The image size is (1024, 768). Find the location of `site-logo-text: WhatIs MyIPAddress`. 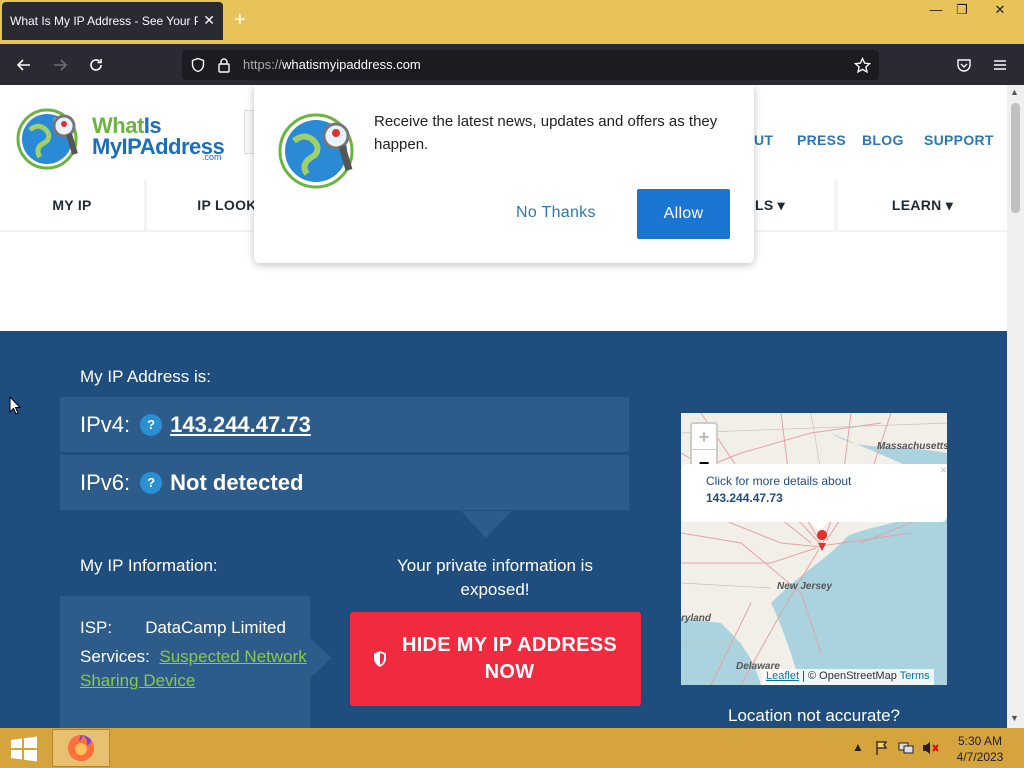

site-logo-text: WhatIs MyIPAddress is located at coordinates (158, 136).